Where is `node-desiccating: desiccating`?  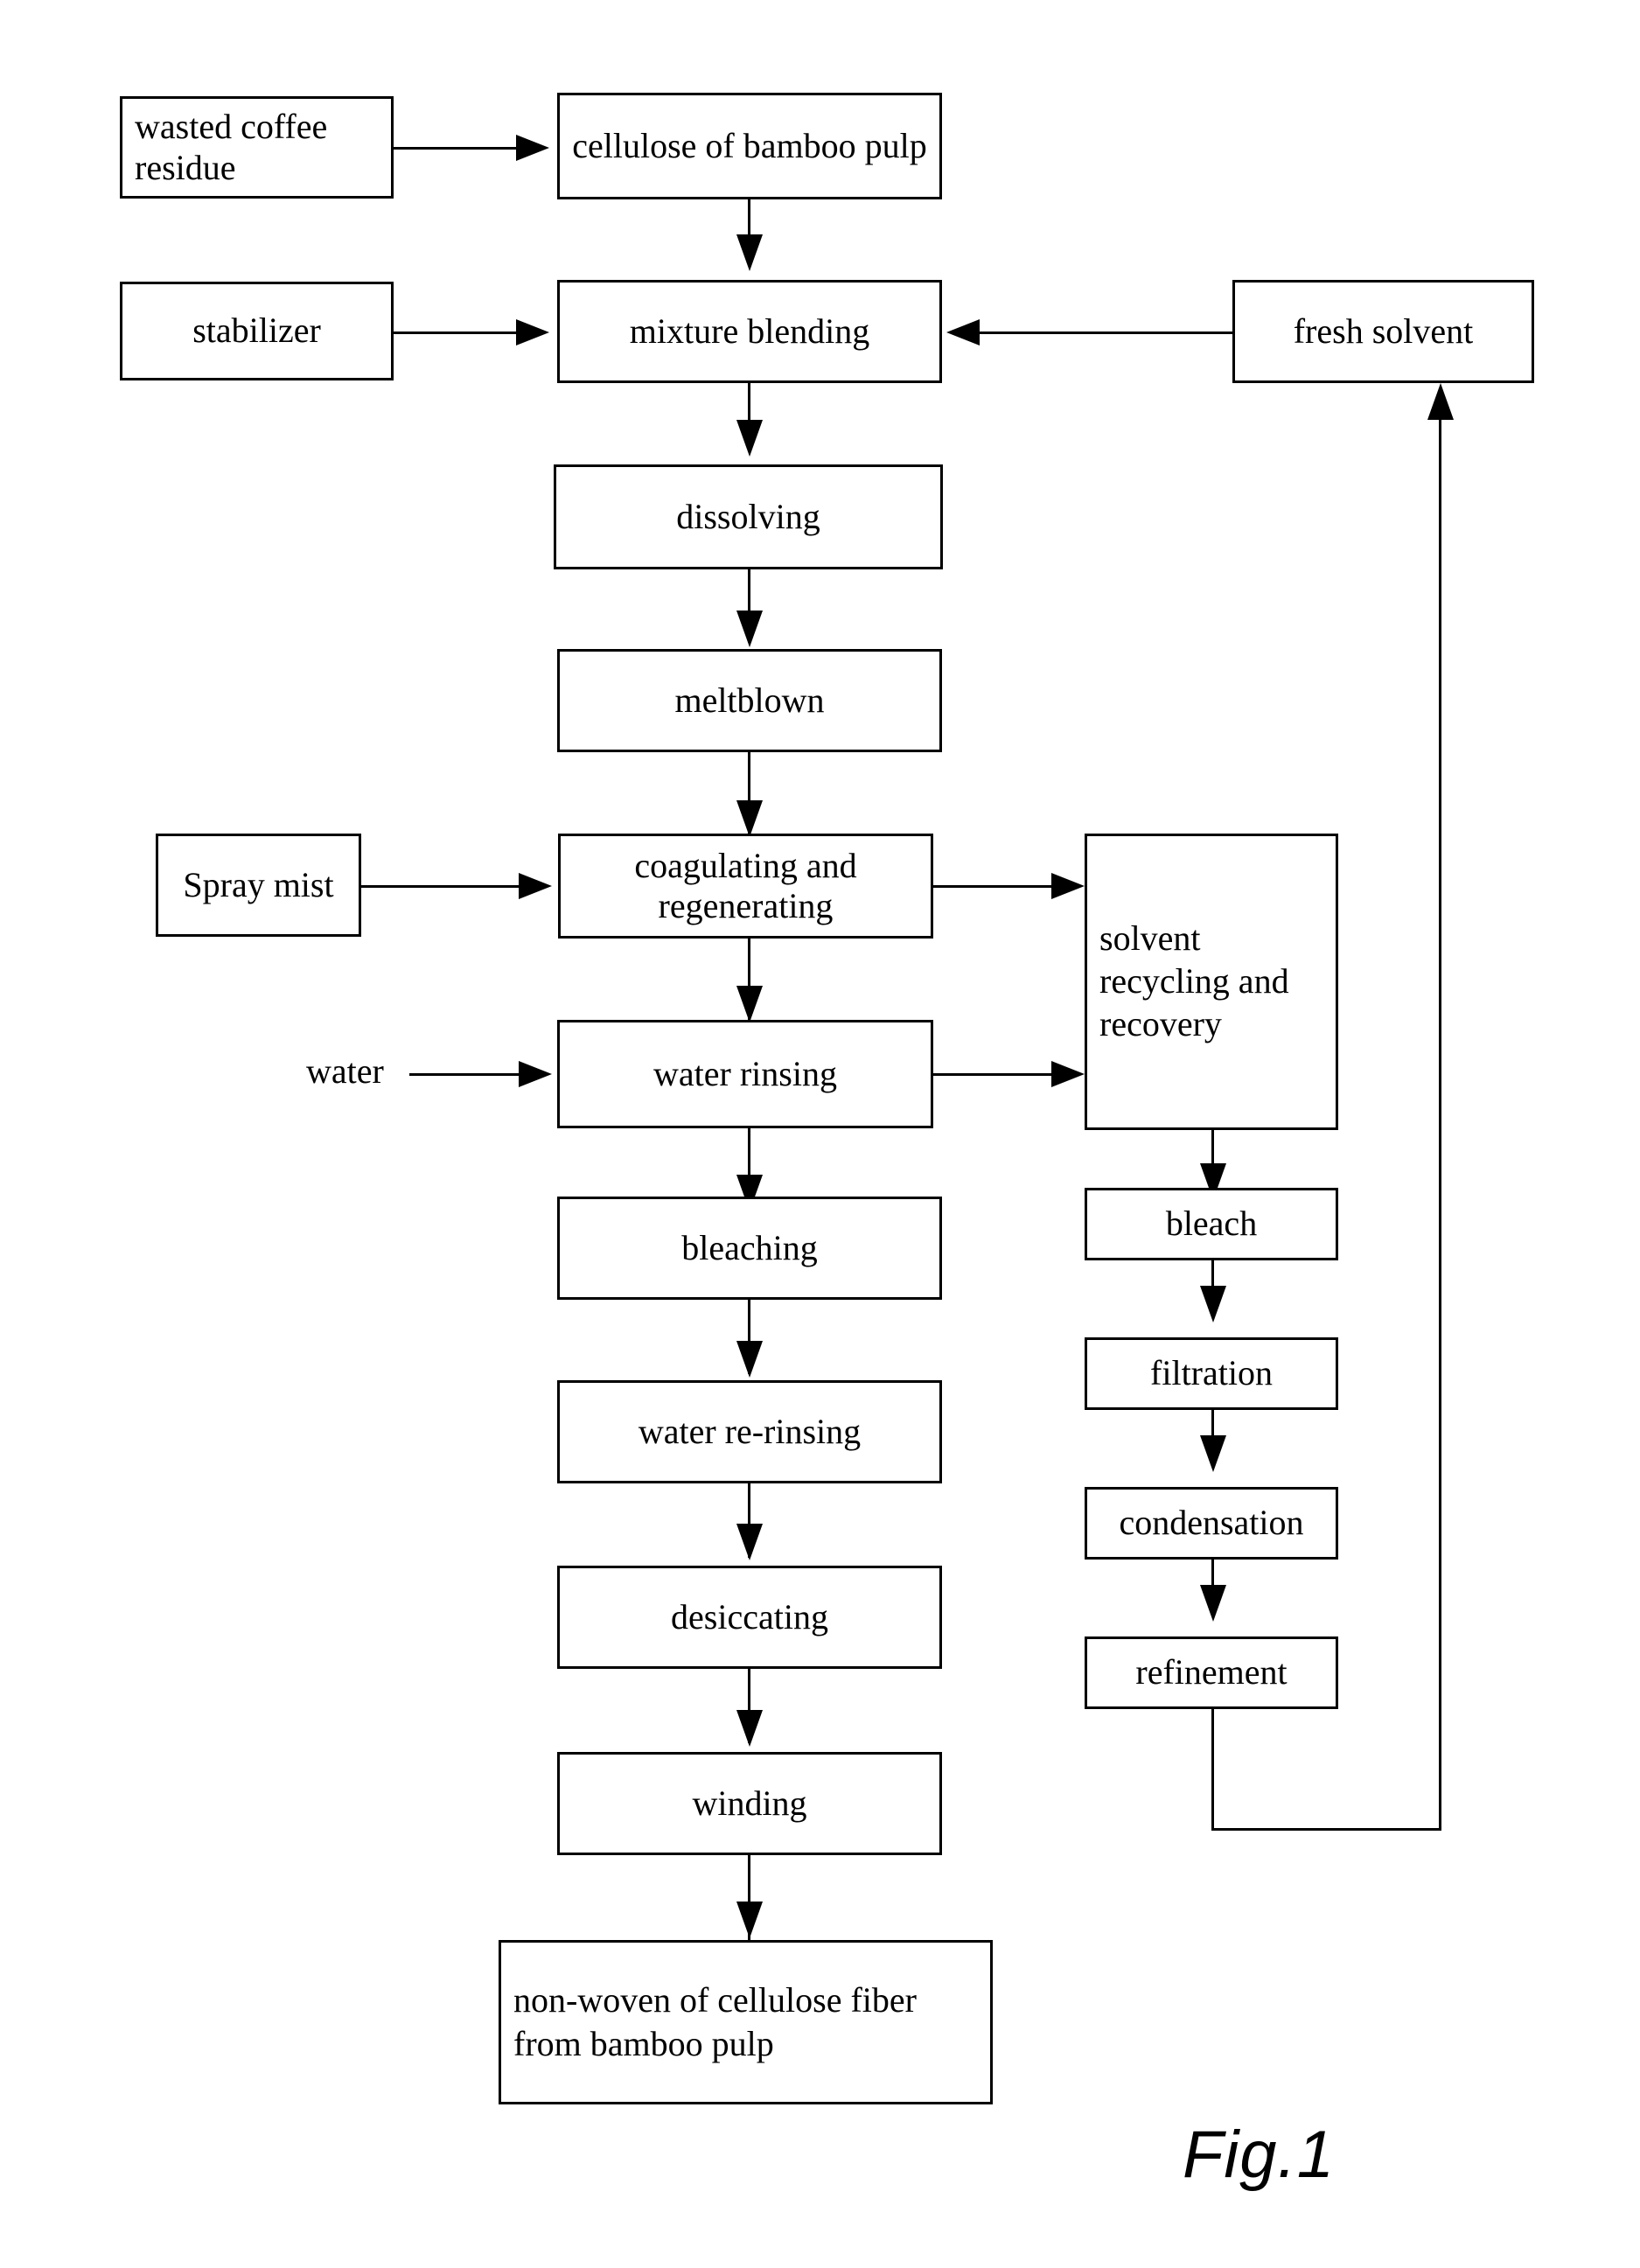
node-desiccating: desiccating is located at coordinates (750, 1617).